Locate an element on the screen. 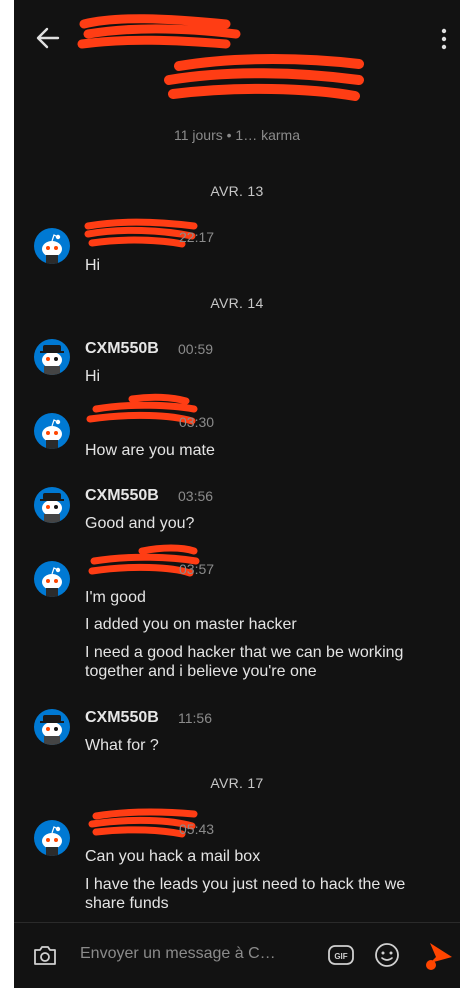  message-text: share funds is located at coordinates (127, 903).